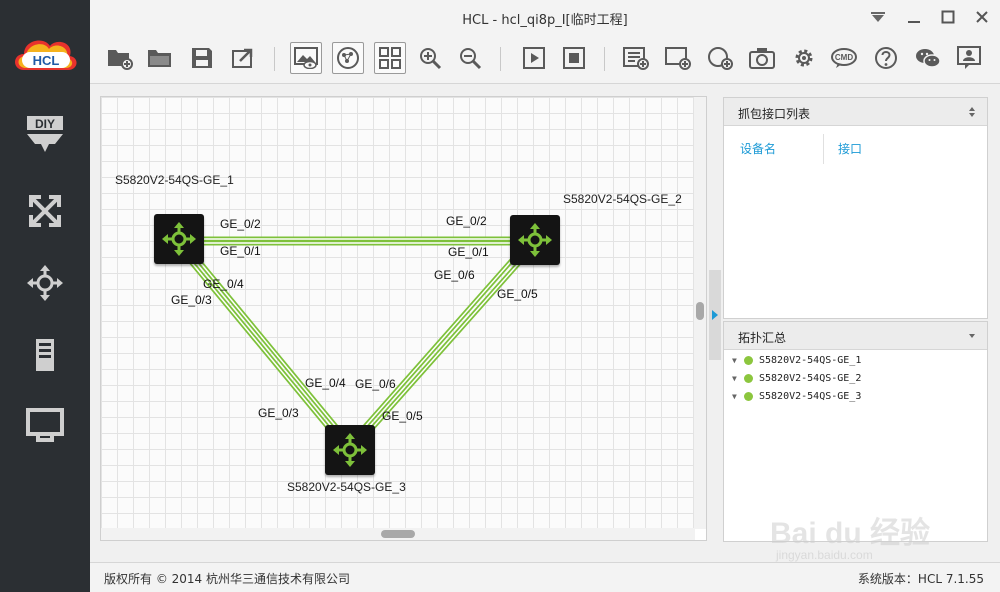 Image resolution: width=1000 pixels, height=592 pixels. I want to click on add-rect-button, so click(678, 58).